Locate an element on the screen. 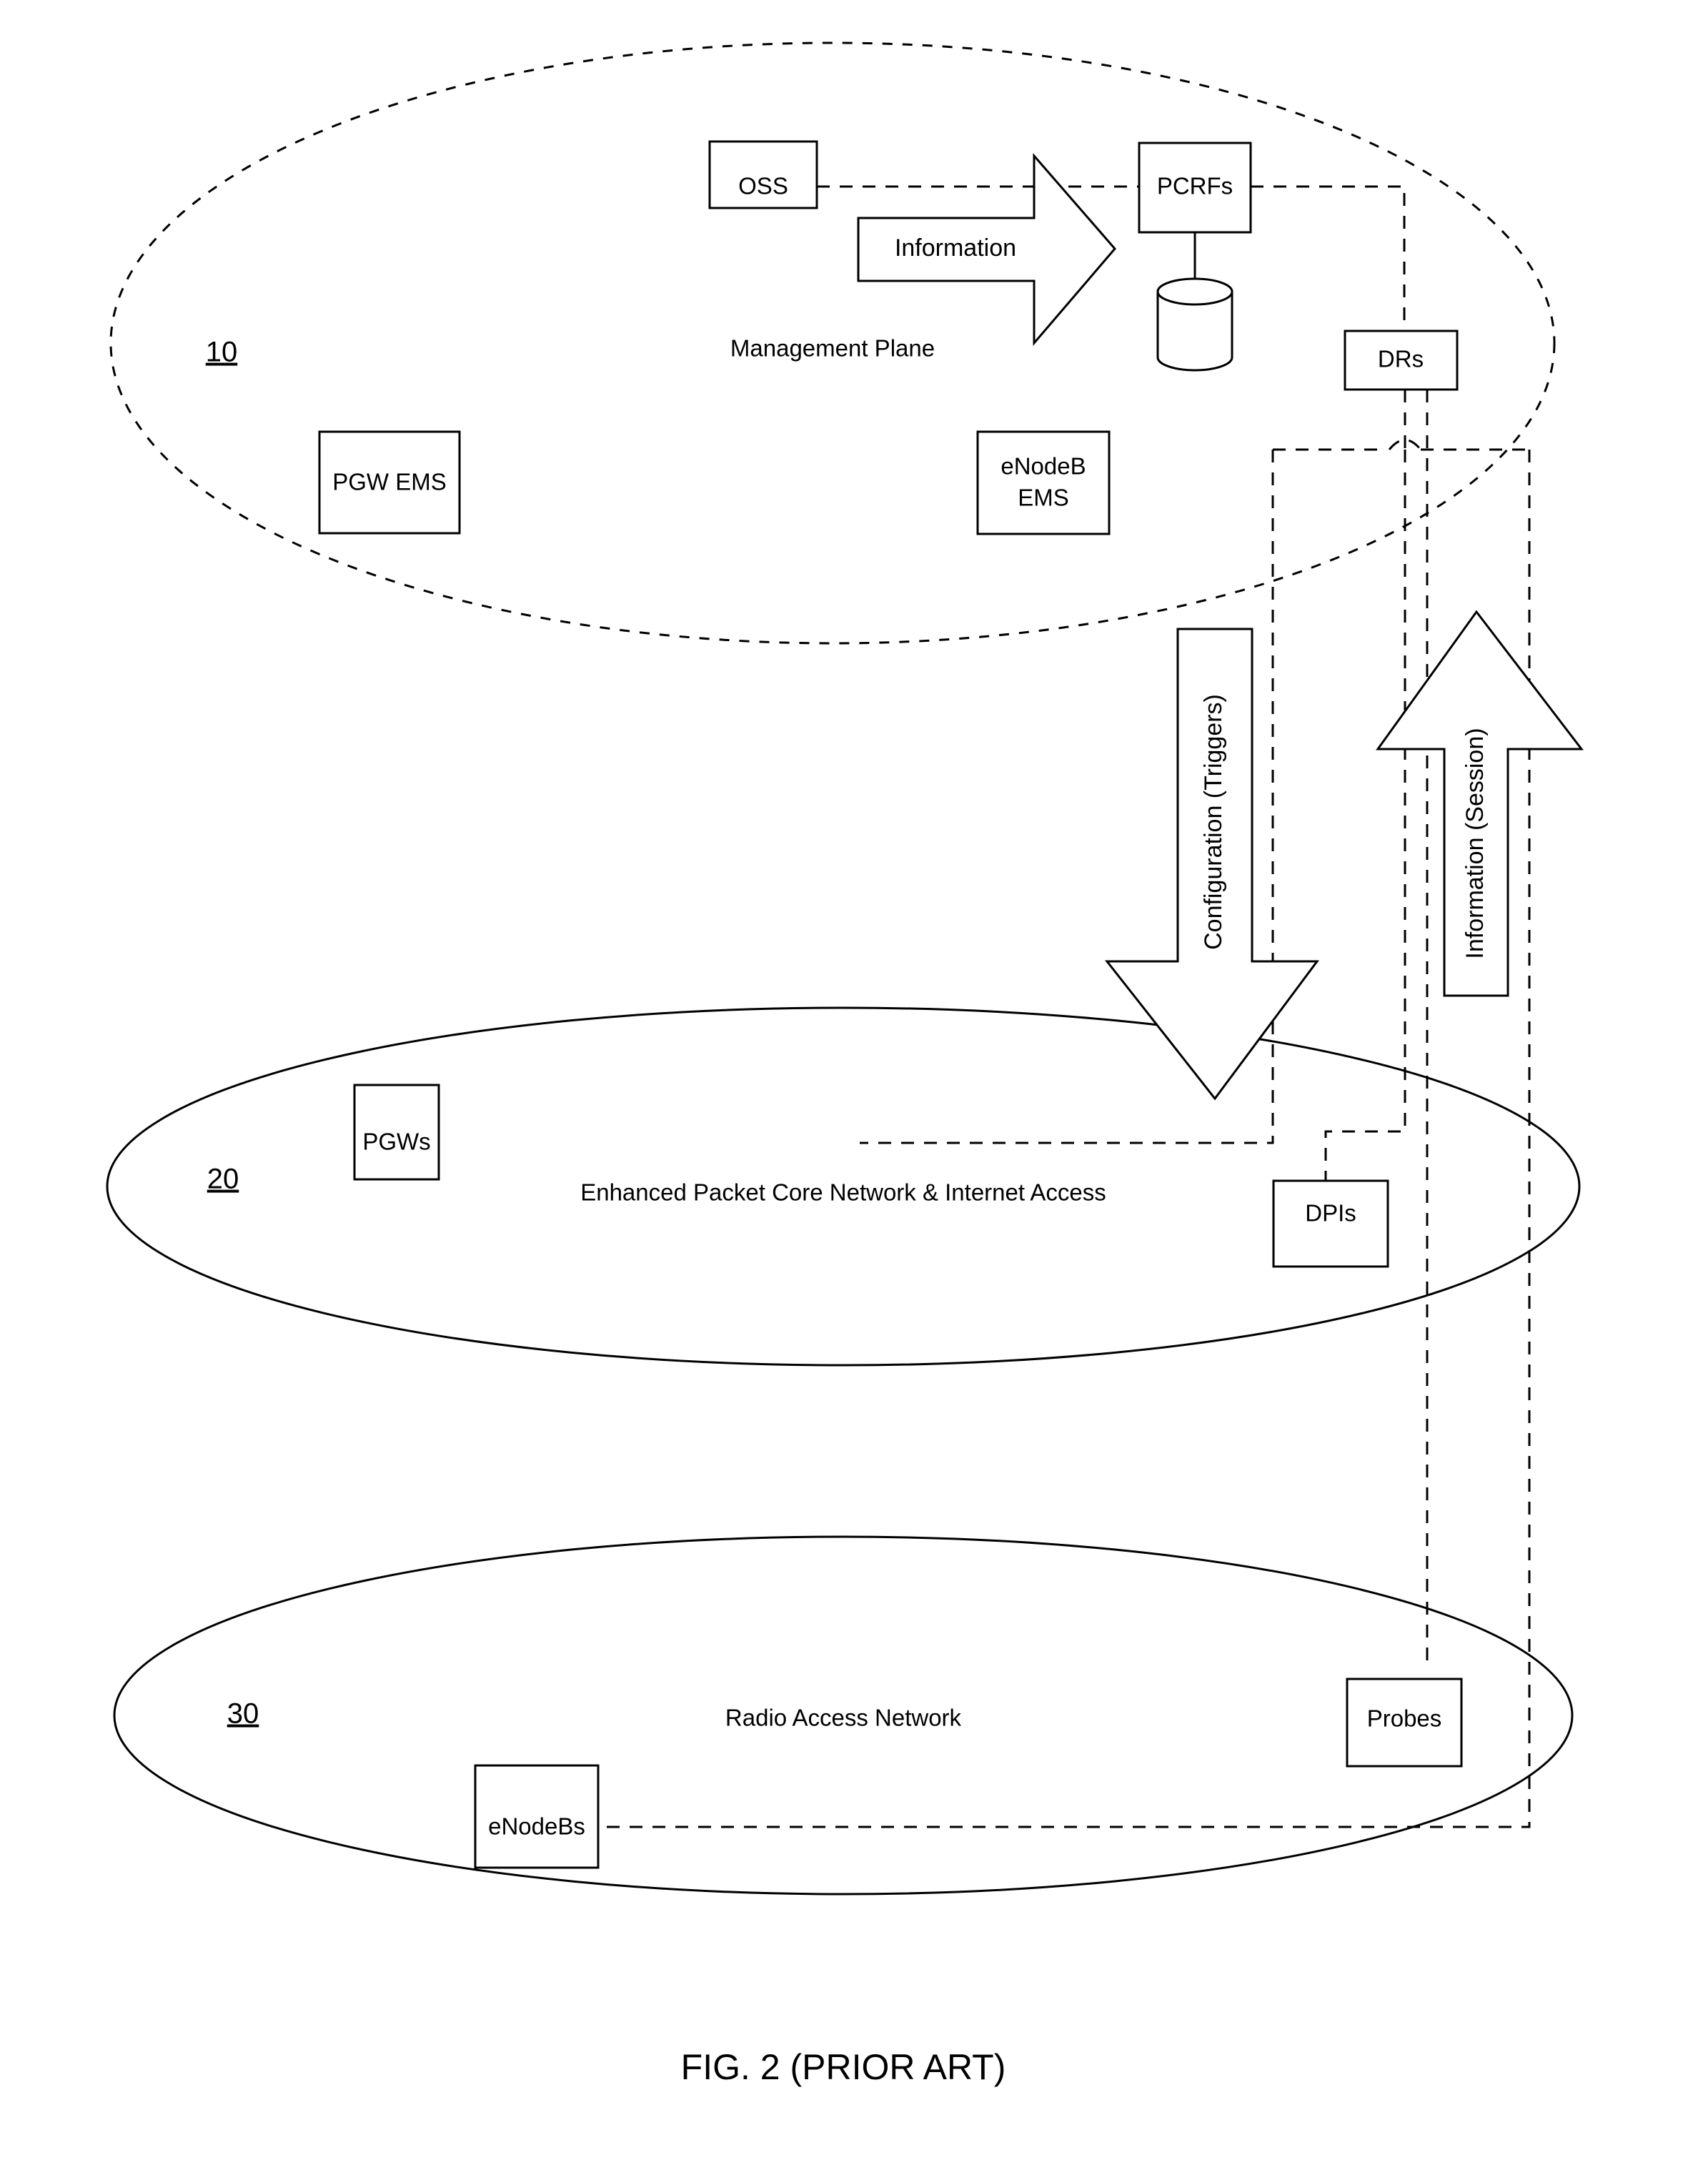 The image size is (1708, 2160). figure-caption: FIG. 2 (PRIOR ART) is located at coordinates (843, 2067).